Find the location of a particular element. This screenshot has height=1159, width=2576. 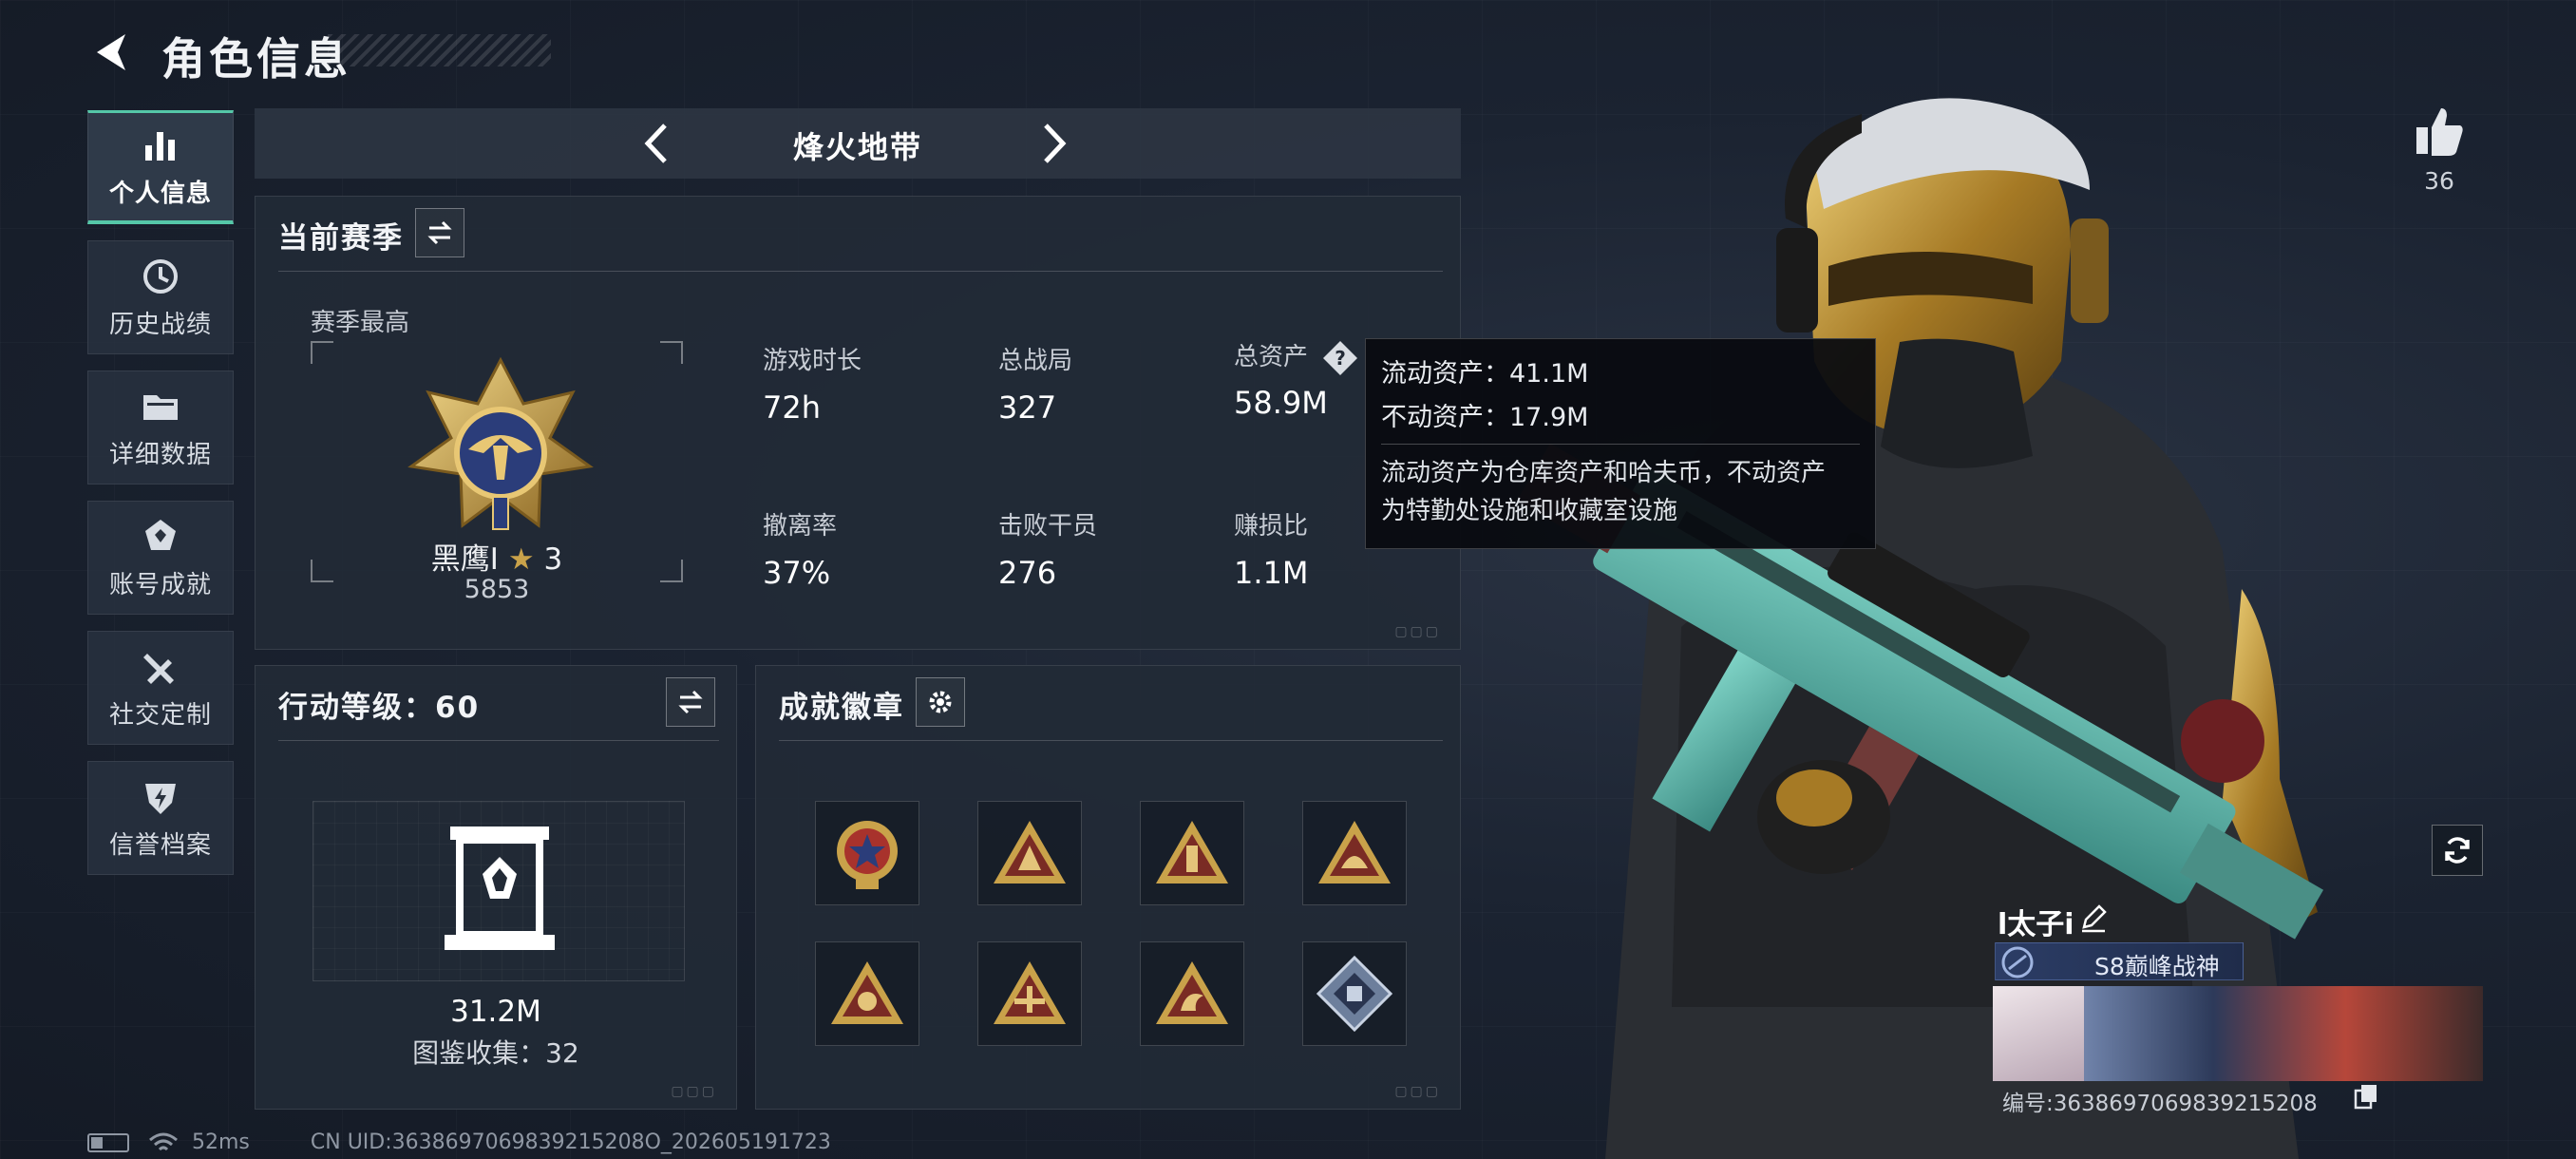

stat-label: 击败干员 is located at coordinates (1048, 526).